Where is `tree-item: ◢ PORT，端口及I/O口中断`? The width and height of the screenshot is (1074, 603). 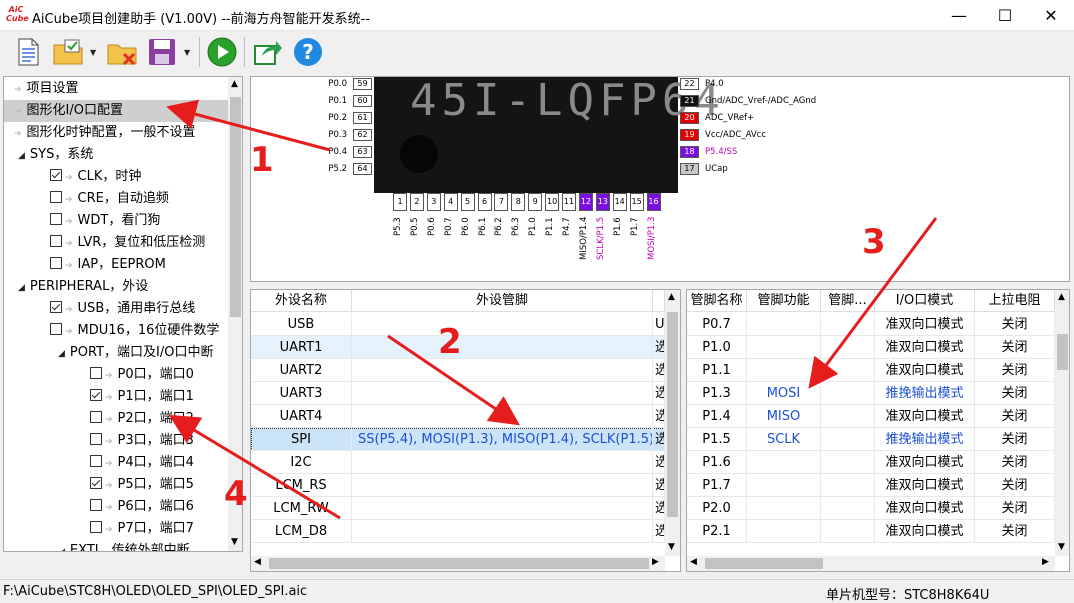
tree-item: ◢ PORT，端口及I/O口中断 is located at coordinates (116, 353).